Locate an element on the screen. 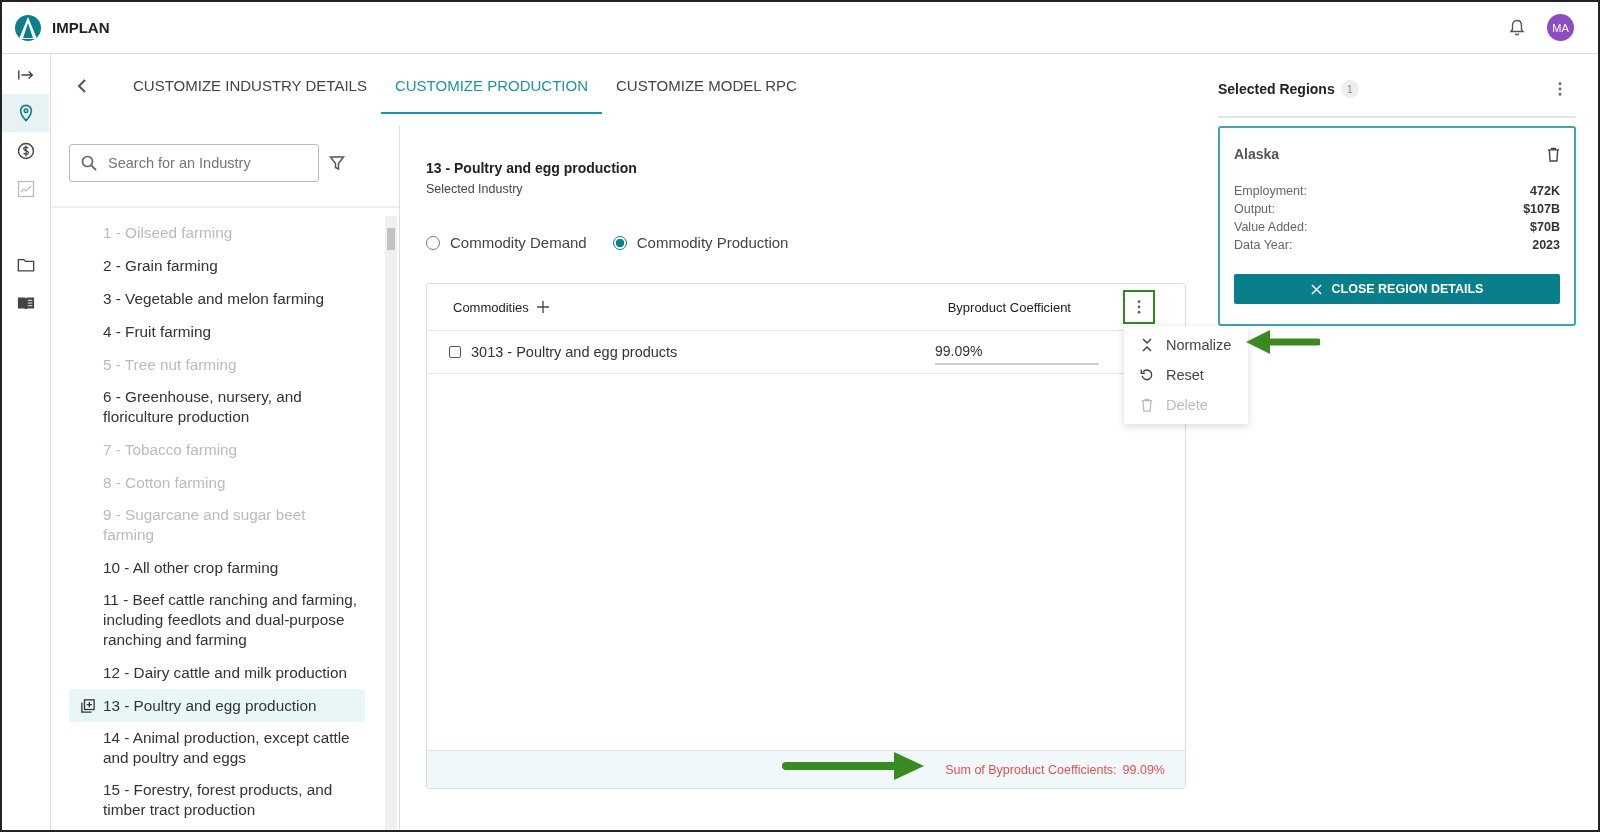  more-options-button is located at coordinates (1139, 307).